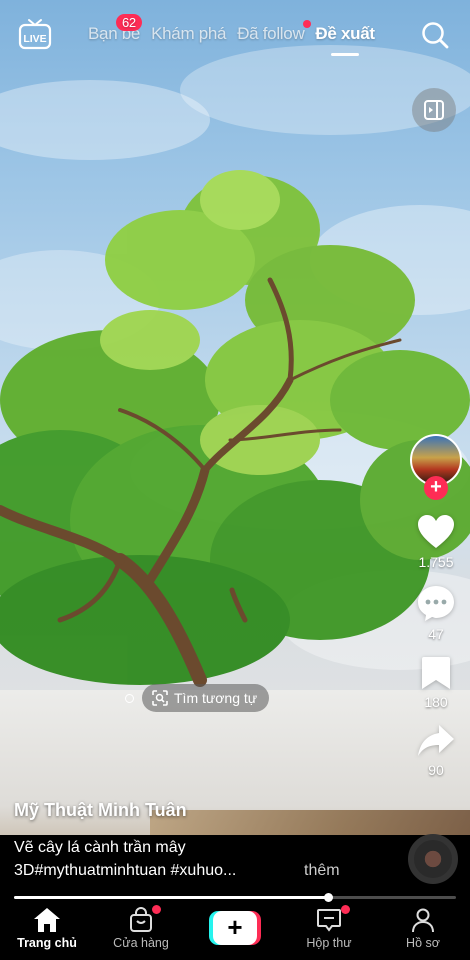  I want to click on tab-following: Đã follow, so click(274, 32).